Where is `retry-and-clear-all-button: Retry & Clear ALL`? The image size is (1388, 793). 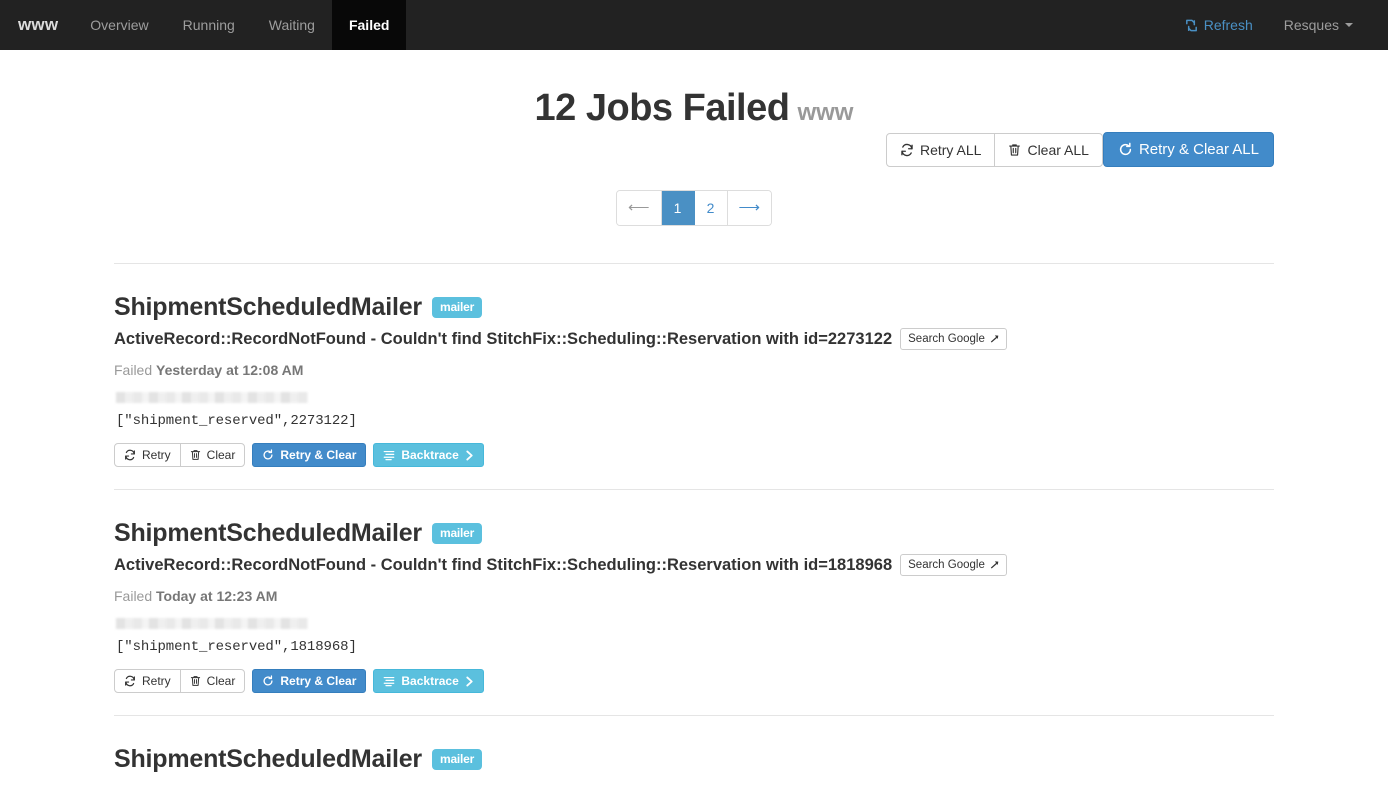
retry-and-clear-all-button: Retry & Clear ALL is located at coordinates (1188, 149).